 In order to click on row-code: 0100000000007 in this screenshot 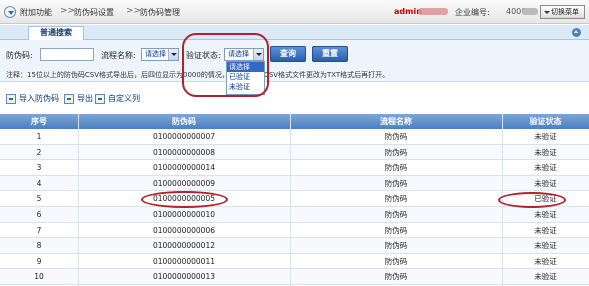, I will do `click(184, 136)`.